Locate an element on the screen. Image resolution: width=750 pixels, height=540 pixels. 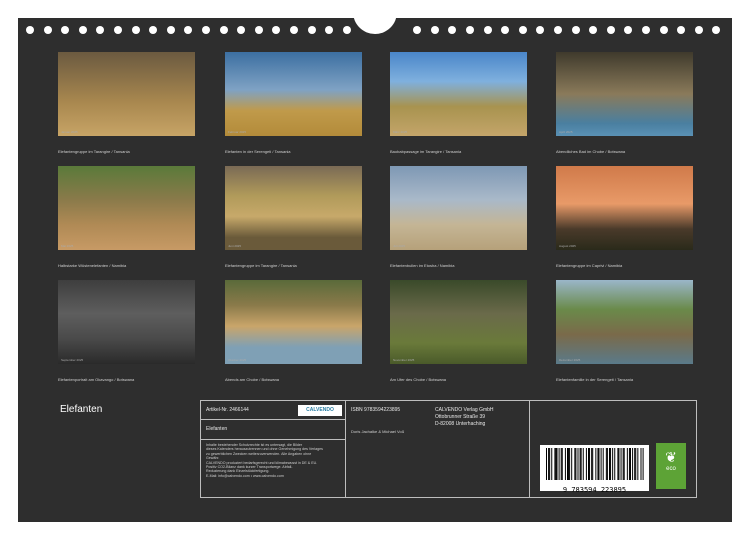
calendar-title: Elefanten is located at coordinates (81, 409).